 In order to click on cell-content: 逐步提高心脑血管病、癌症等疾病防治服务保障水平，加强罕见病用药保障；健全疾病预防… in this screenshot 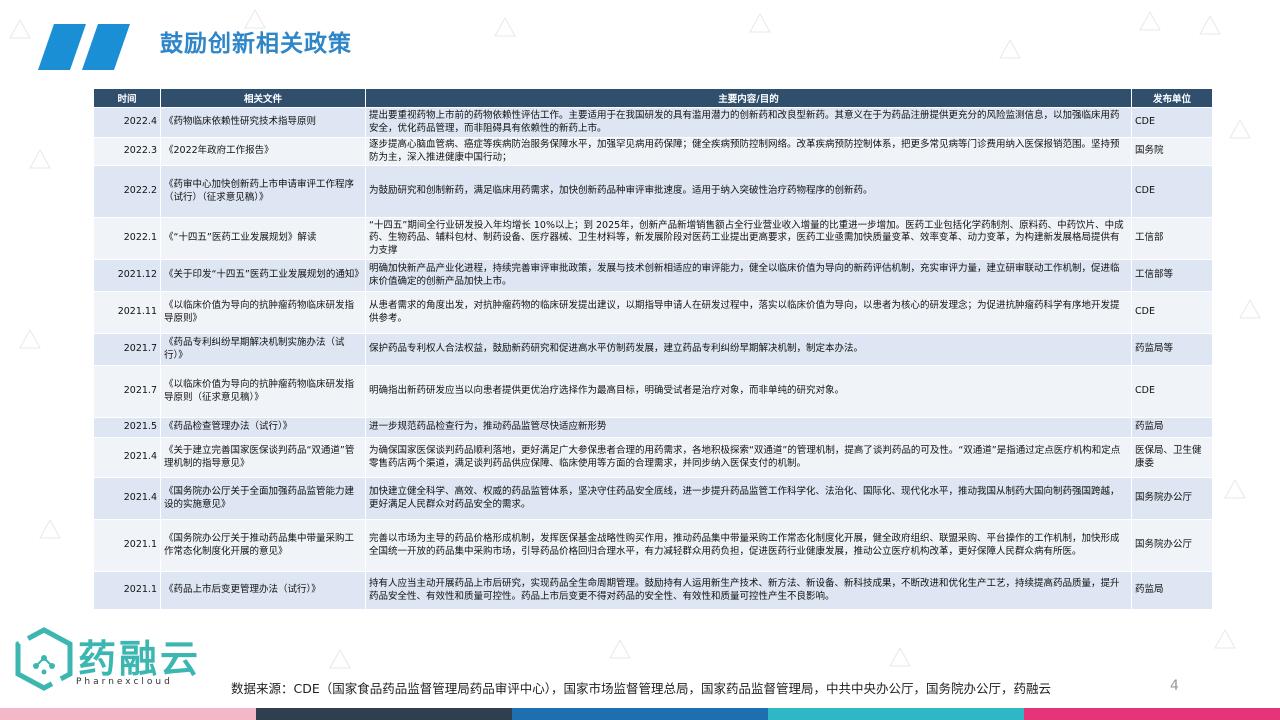, I will do `click(748, 151)`.